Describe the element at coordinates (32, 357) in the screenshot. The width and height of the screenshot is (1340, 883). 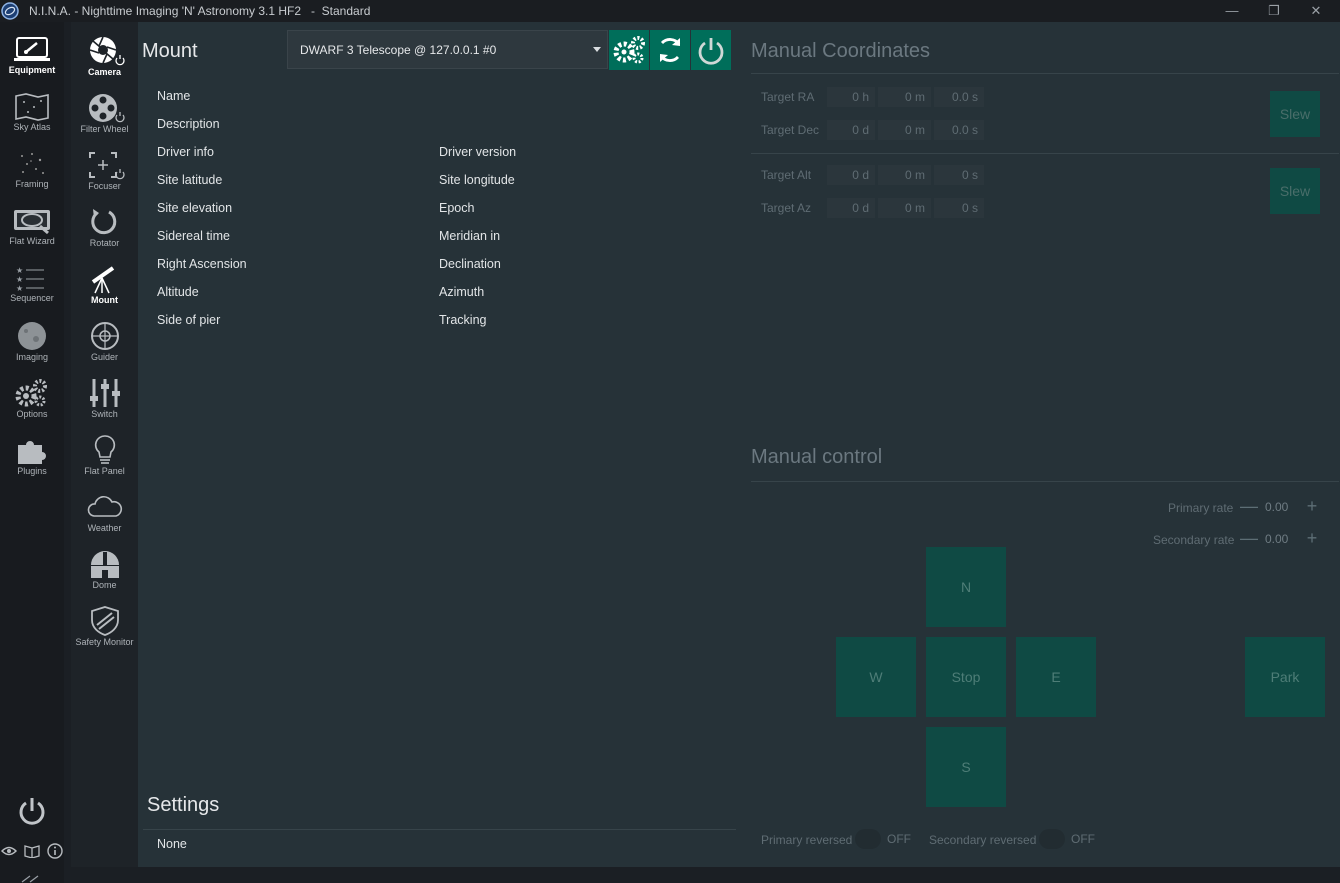
I see `nav-label: Imaging` at that location.